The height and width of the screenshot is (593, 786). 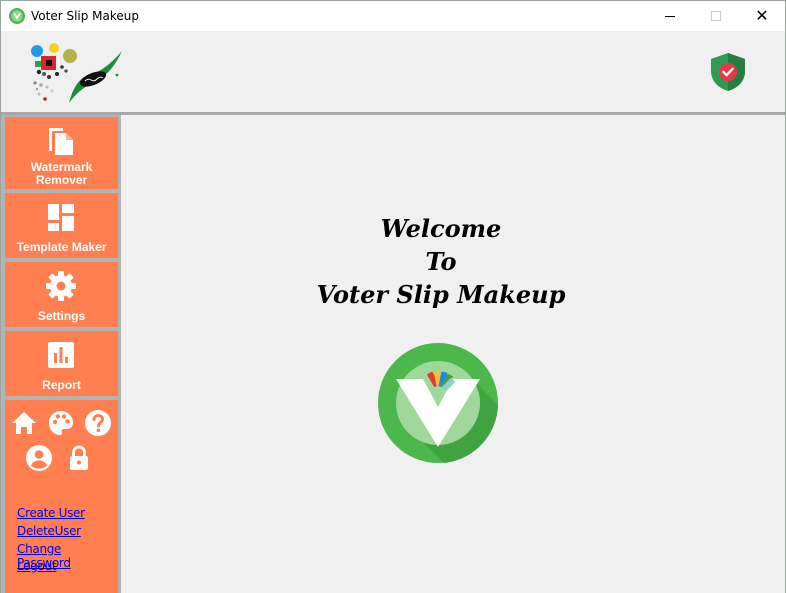 I want to click on logout-link: Logout, so click(x=37, y=566).